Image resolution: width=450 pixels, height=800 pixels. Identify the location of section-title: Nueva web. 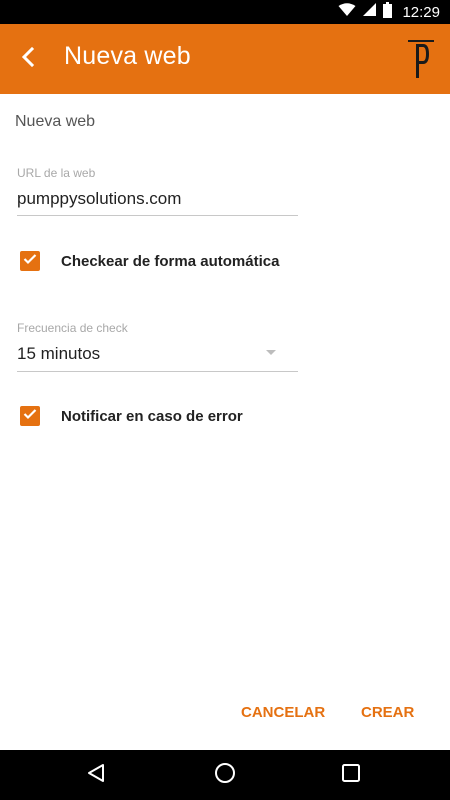
(55, 121).